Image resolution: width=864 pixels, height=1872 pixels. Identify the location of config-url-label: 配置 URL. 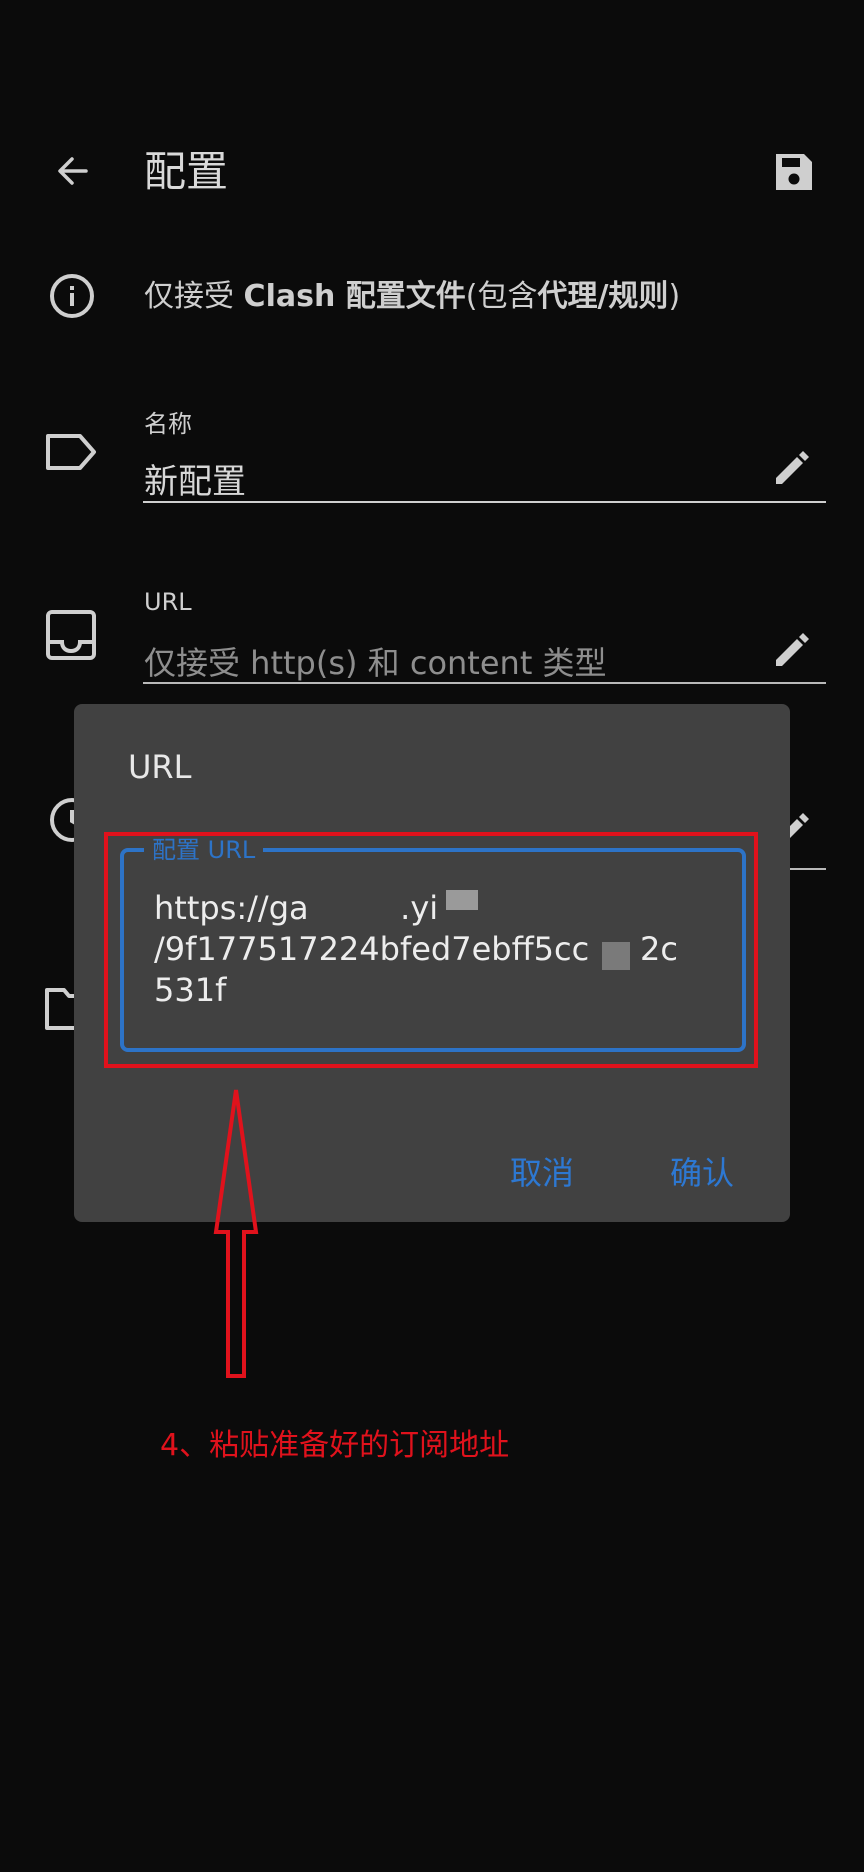
(204, 850).